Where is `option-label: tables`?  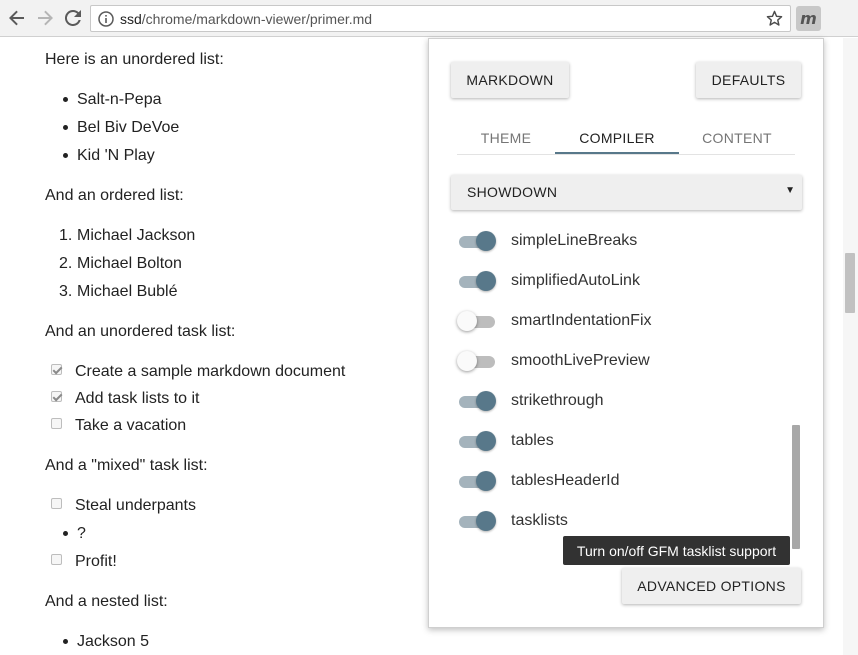 option-label: tables is located at coordinates (532, 440).